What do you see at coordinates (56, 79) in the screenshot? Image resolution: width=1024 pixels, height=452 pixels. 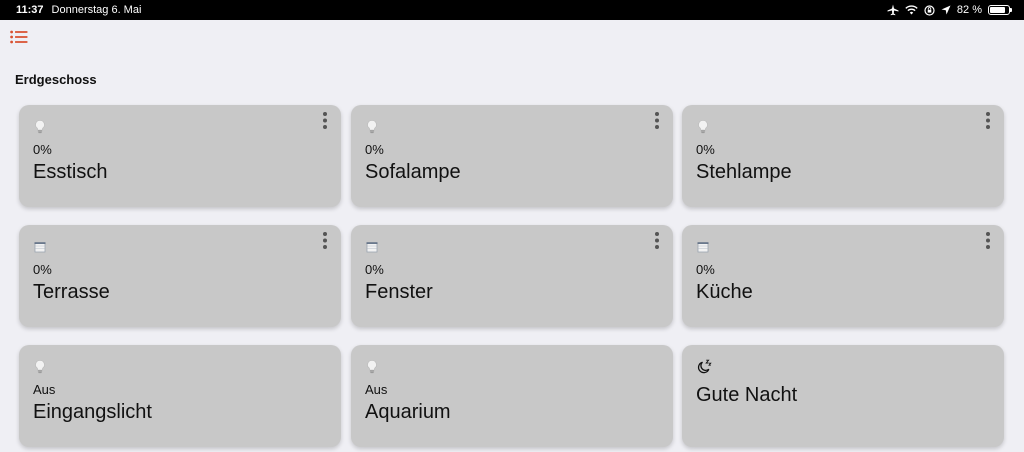 I see `section-title: Erdgeschoss` at bounding box center [56, 79].